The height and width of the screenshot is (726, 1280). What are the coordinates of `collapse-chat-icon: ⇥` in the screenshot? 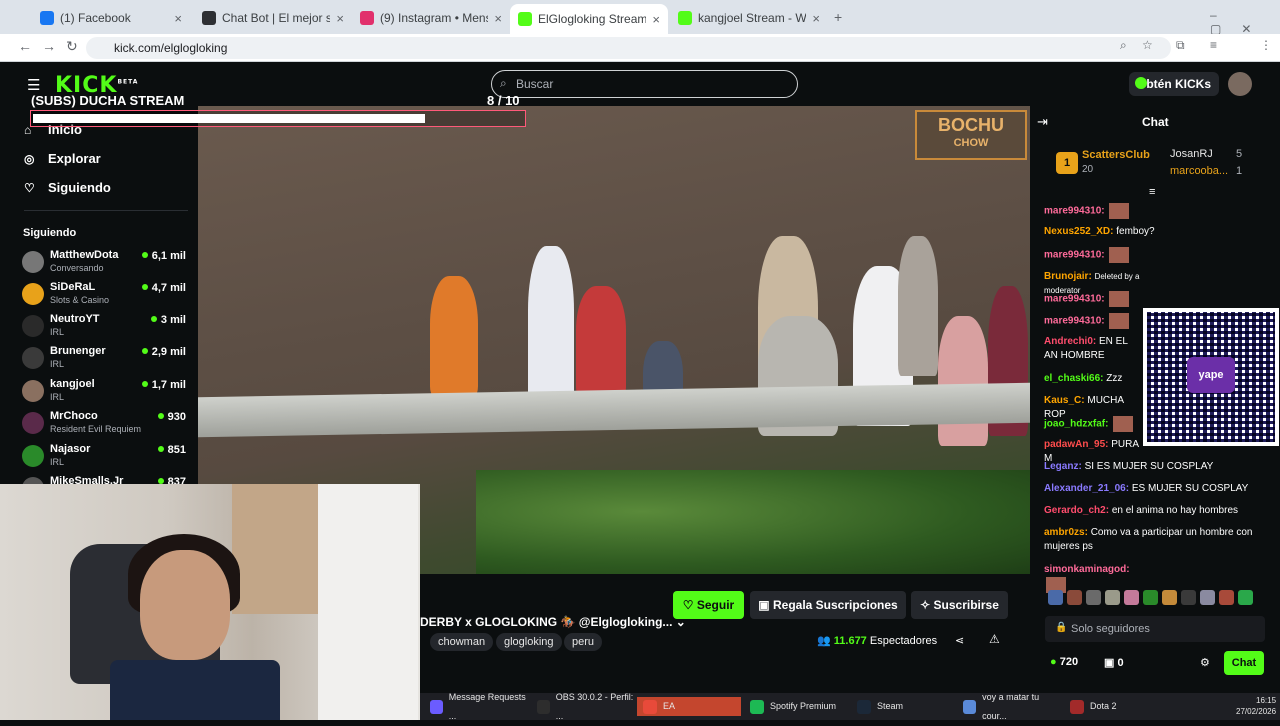 It's located at (1042, 122).